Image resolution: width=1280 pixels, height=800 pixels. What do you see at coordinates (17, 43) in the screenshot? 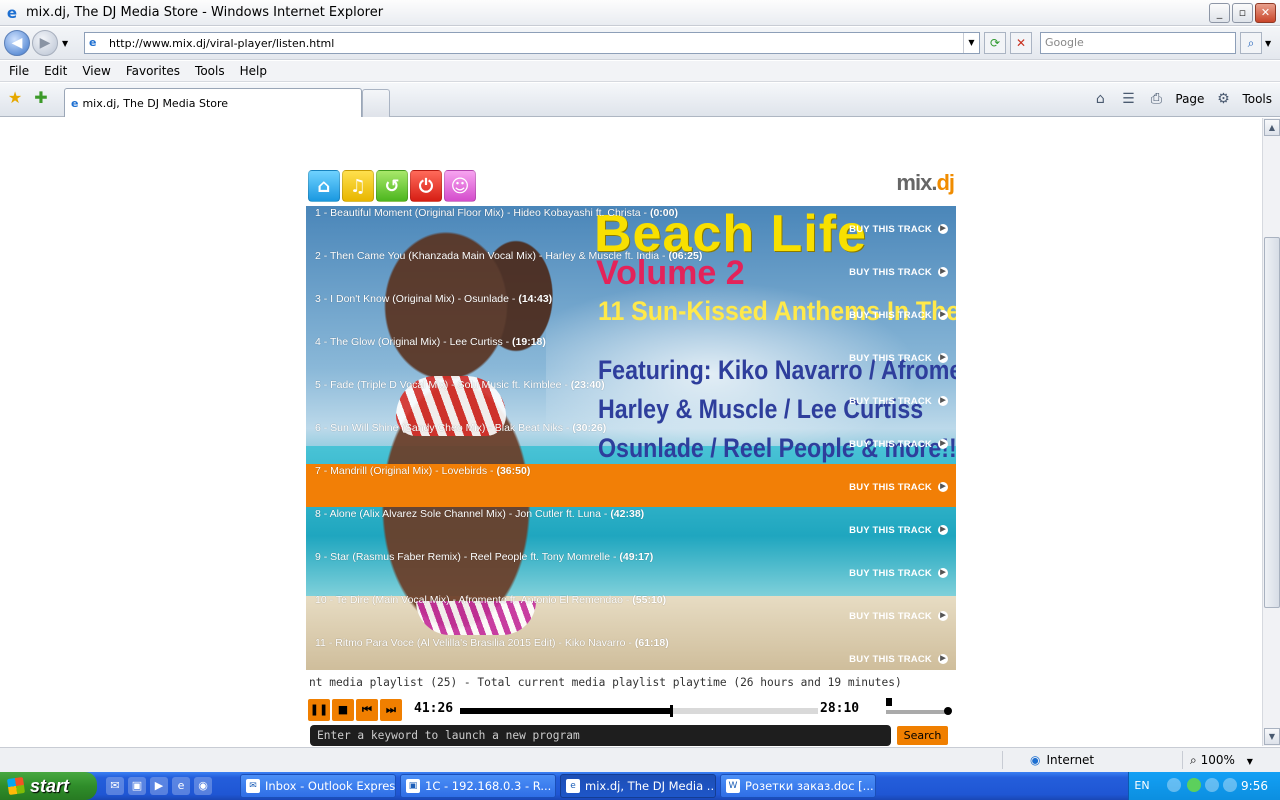
I see `back-button: ◀` at bounding box center [17, 43].